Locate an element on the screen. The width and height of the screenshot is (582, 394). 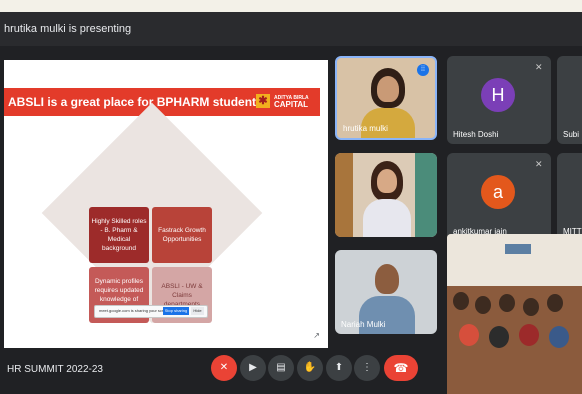
participant-tile-hitesh: ✕ H Hitesh Doshi is located at coordinates (499, 100).